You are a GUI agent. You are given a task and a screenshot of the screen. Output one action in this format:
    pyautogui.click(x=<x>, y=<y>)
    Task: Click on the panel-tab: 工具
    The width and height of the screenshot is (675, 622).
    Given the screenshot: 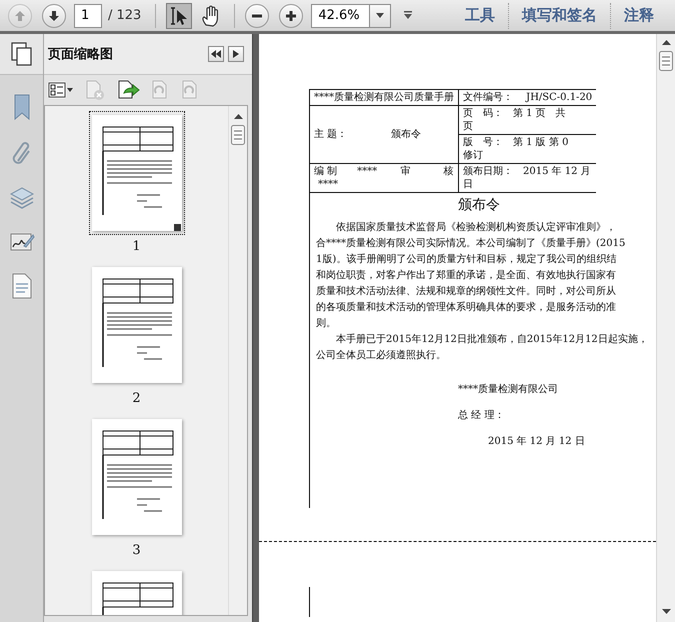 What is the action you would take?
    pyautogui.click(x=480, y=16)
    